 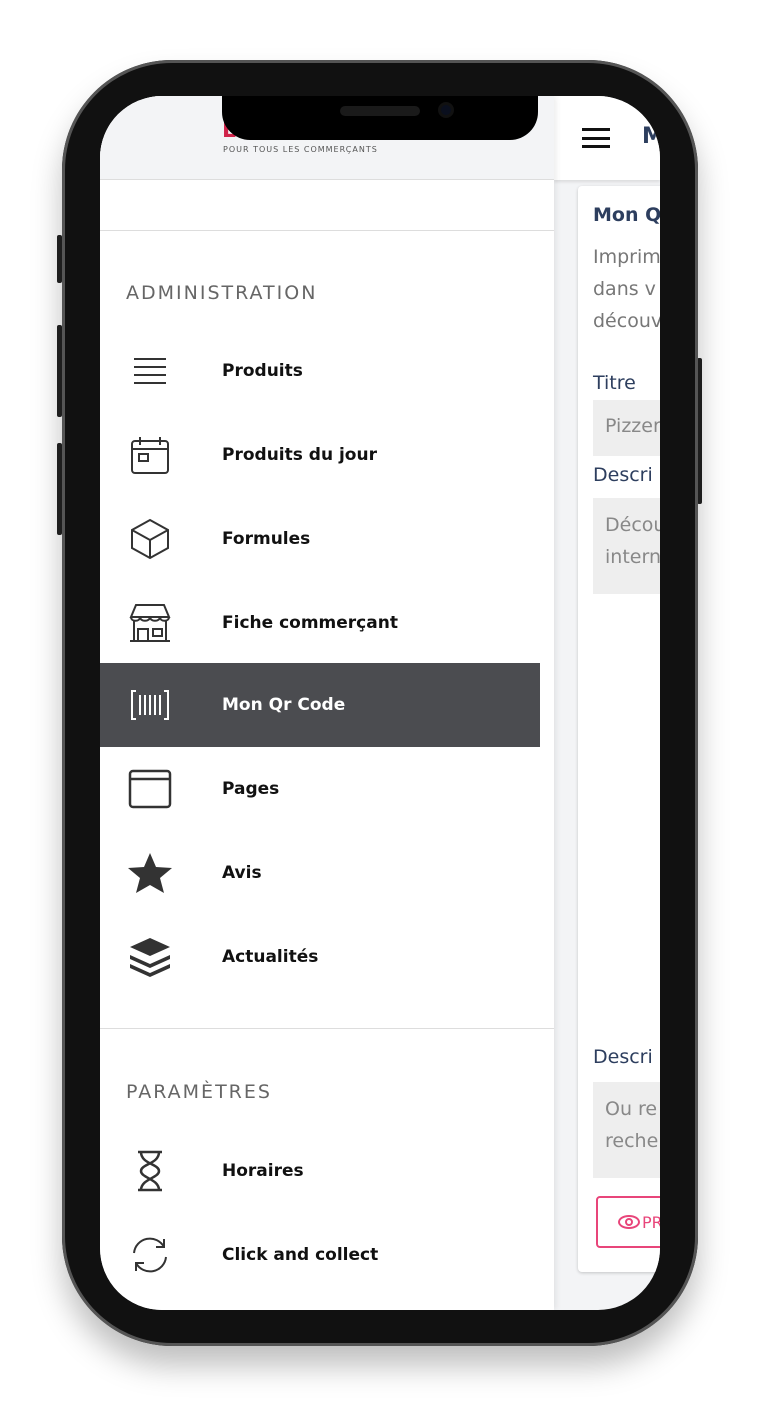 I want to click on sidebar-item-mon-qr-code: Mon Qr Code, so click(x=320, y=705).